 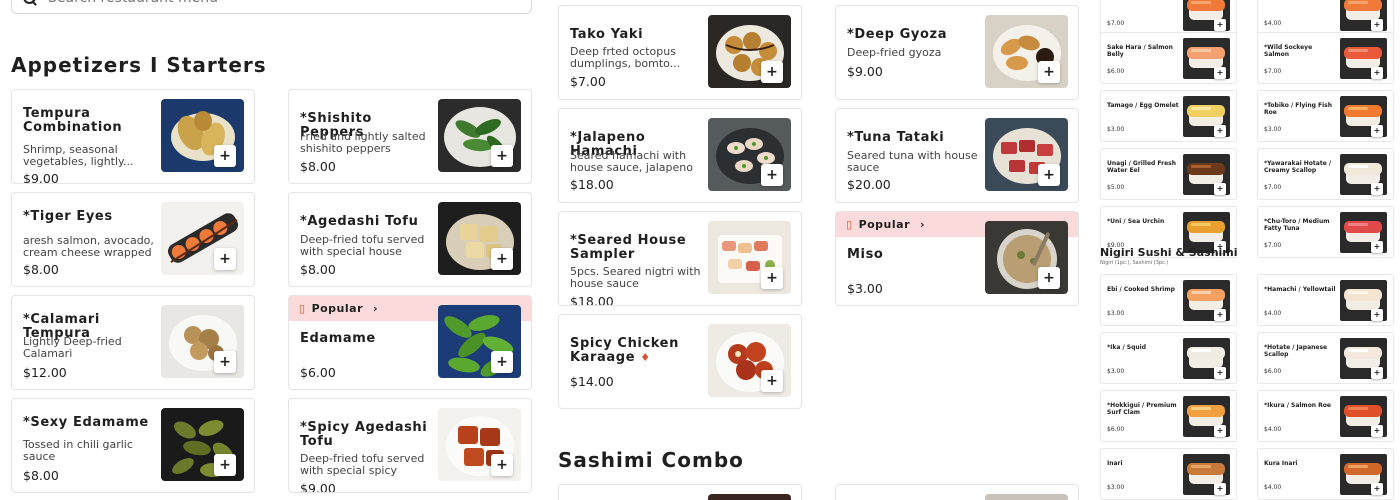 What do you see at coordinates (1325, 300) in the screenshot?
I see `nigiri-item-card: *Hamachi / Yellowtail $4.00 +` at bounding box center [1325, 300].